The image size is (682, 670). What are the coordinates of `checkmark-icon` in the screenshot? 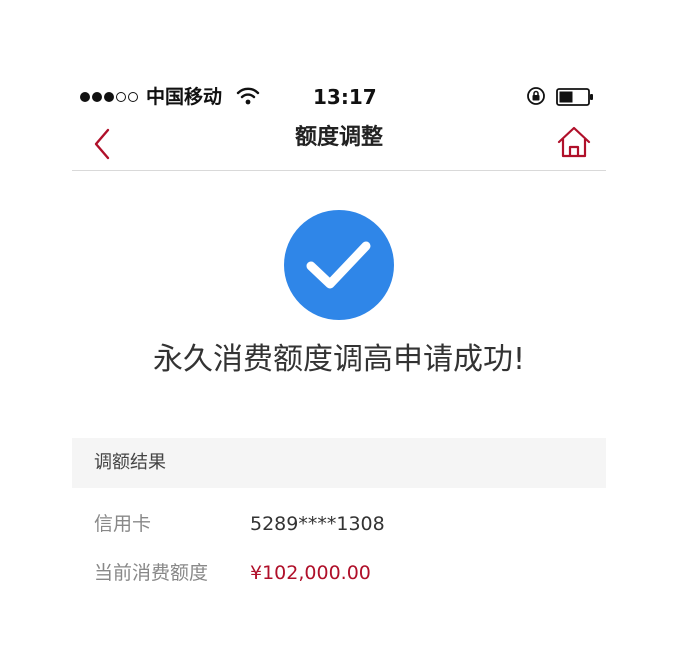 It's located at (338, 265).